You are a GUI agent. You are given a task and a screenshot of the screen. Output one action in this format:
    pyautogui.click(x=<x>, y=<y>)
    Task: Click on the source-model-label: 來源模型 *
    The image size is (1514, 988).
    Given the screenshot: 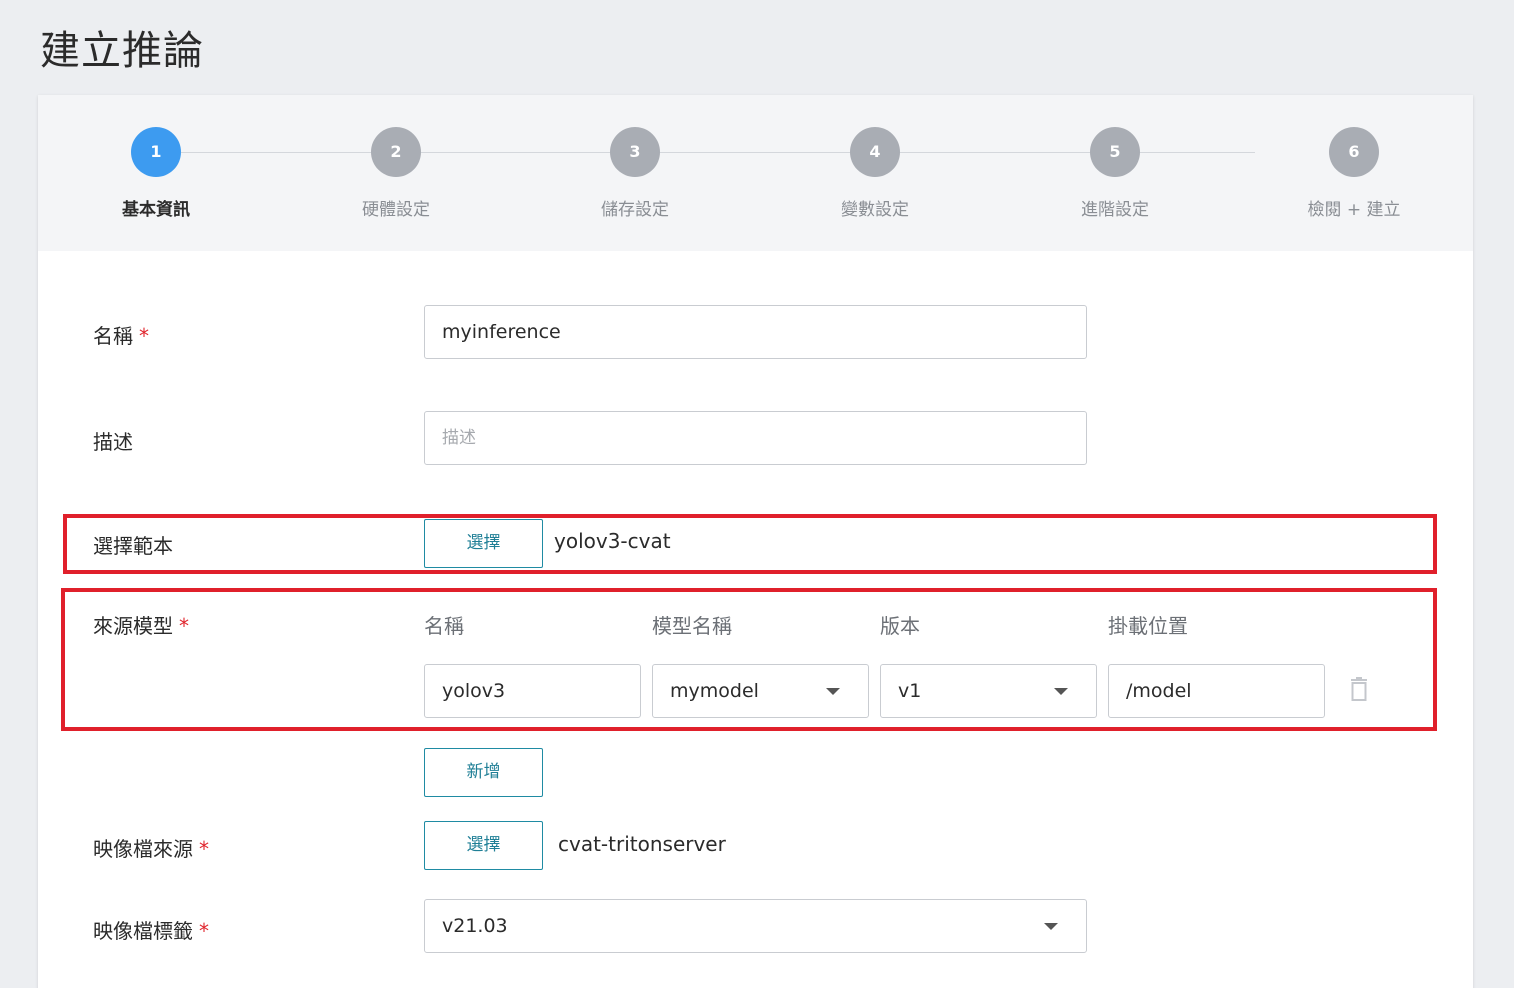 What is the action you would take?
    pyautogui.click(x=141, y=626)
    